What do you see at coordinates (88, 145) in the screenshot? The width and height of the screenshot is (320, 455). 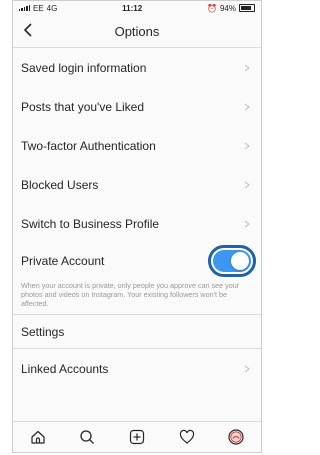 I see `option-label: Two-factor Authentication` at bounding box center [88, 145].